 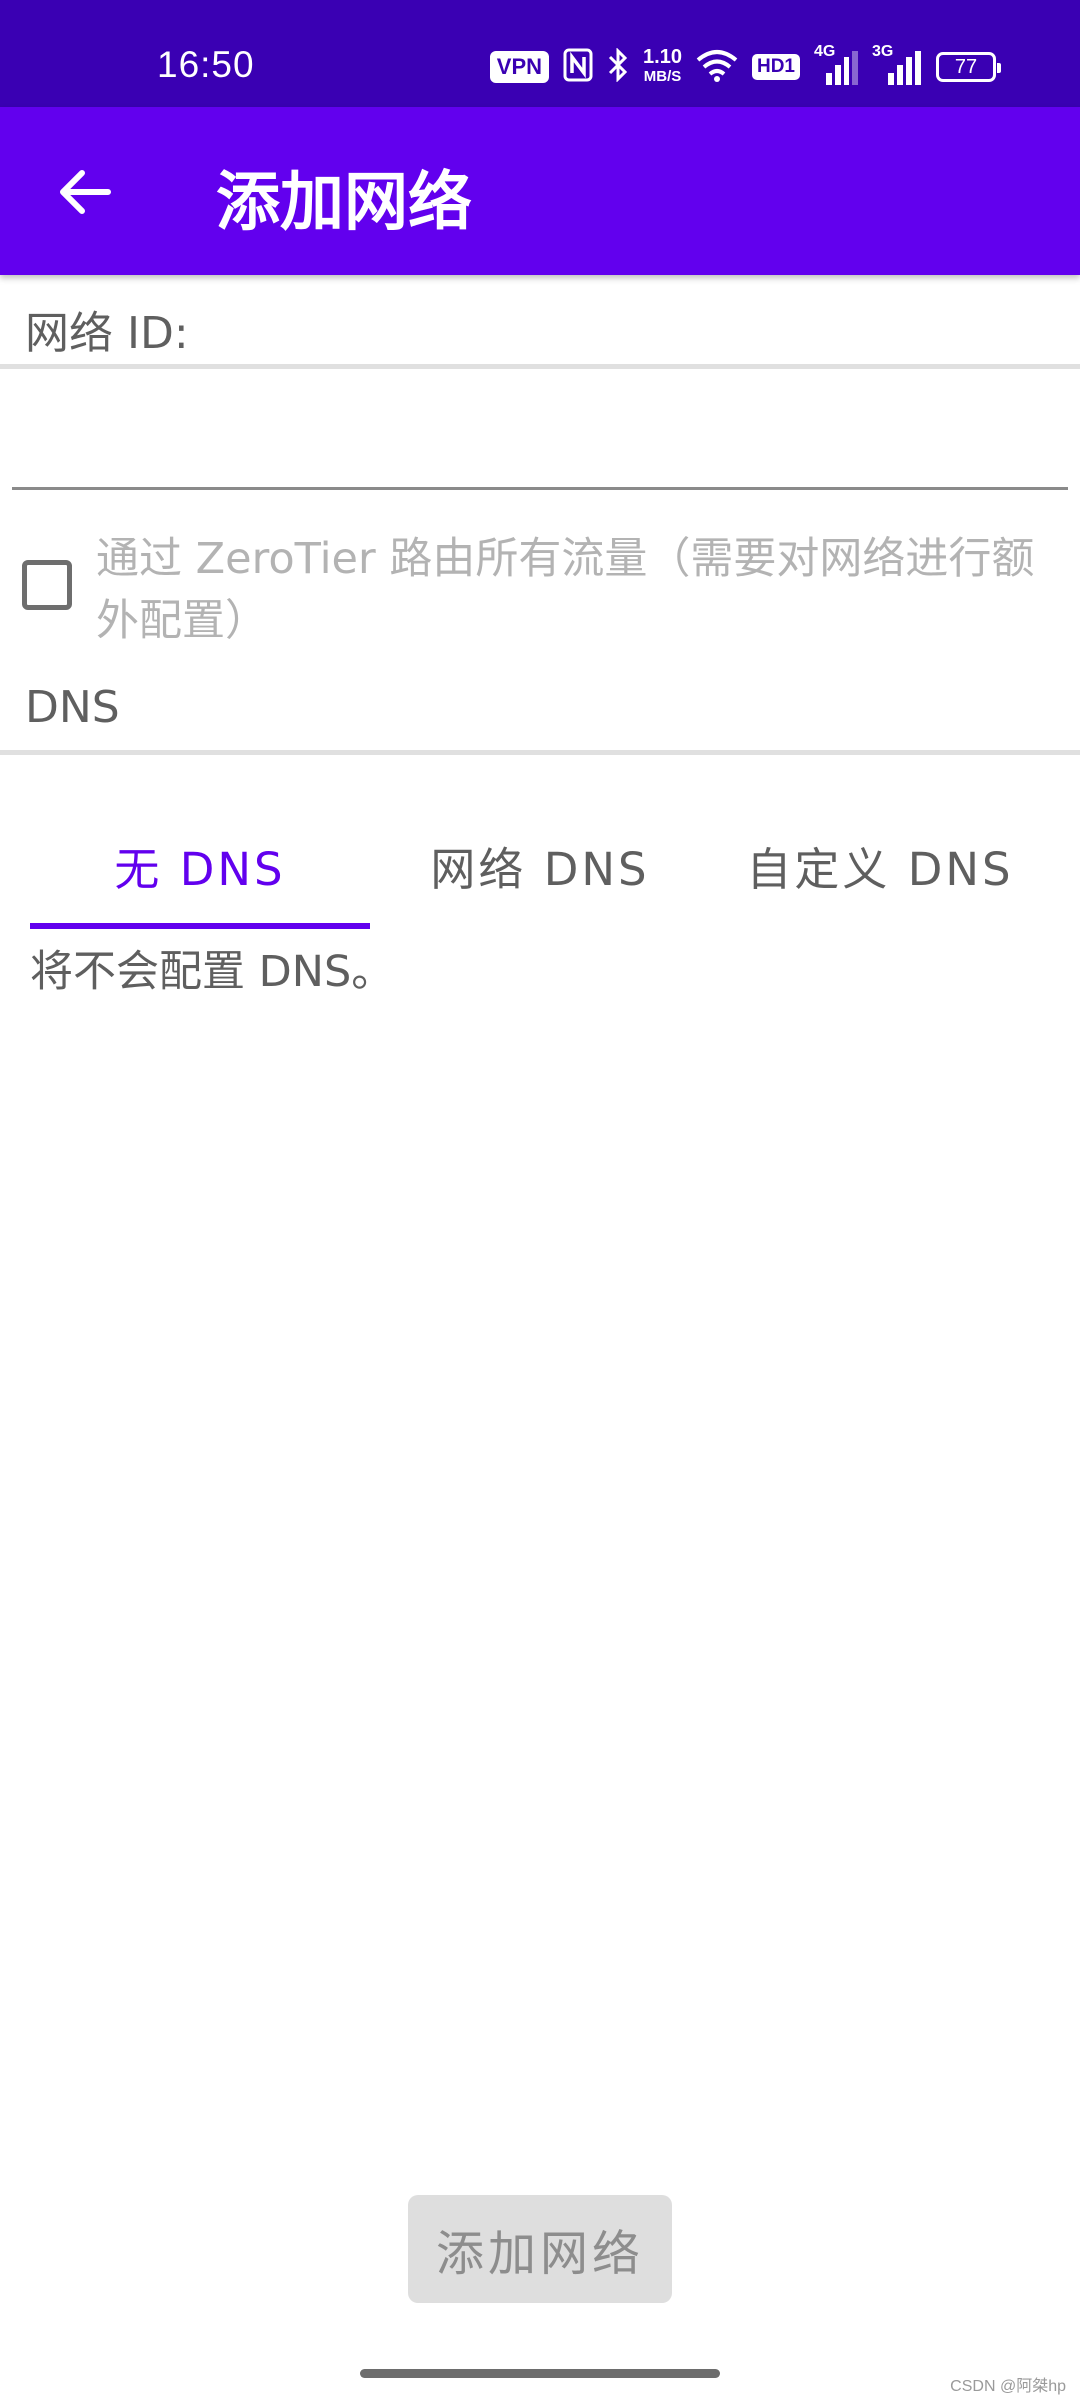 I want to click on wifi-icon, so click(x=717, y=67).